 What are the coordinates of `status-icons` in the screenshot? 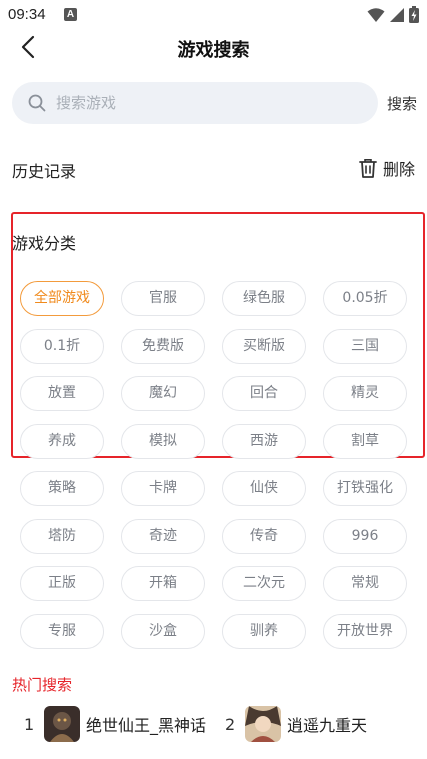 It's located at (393, 14).